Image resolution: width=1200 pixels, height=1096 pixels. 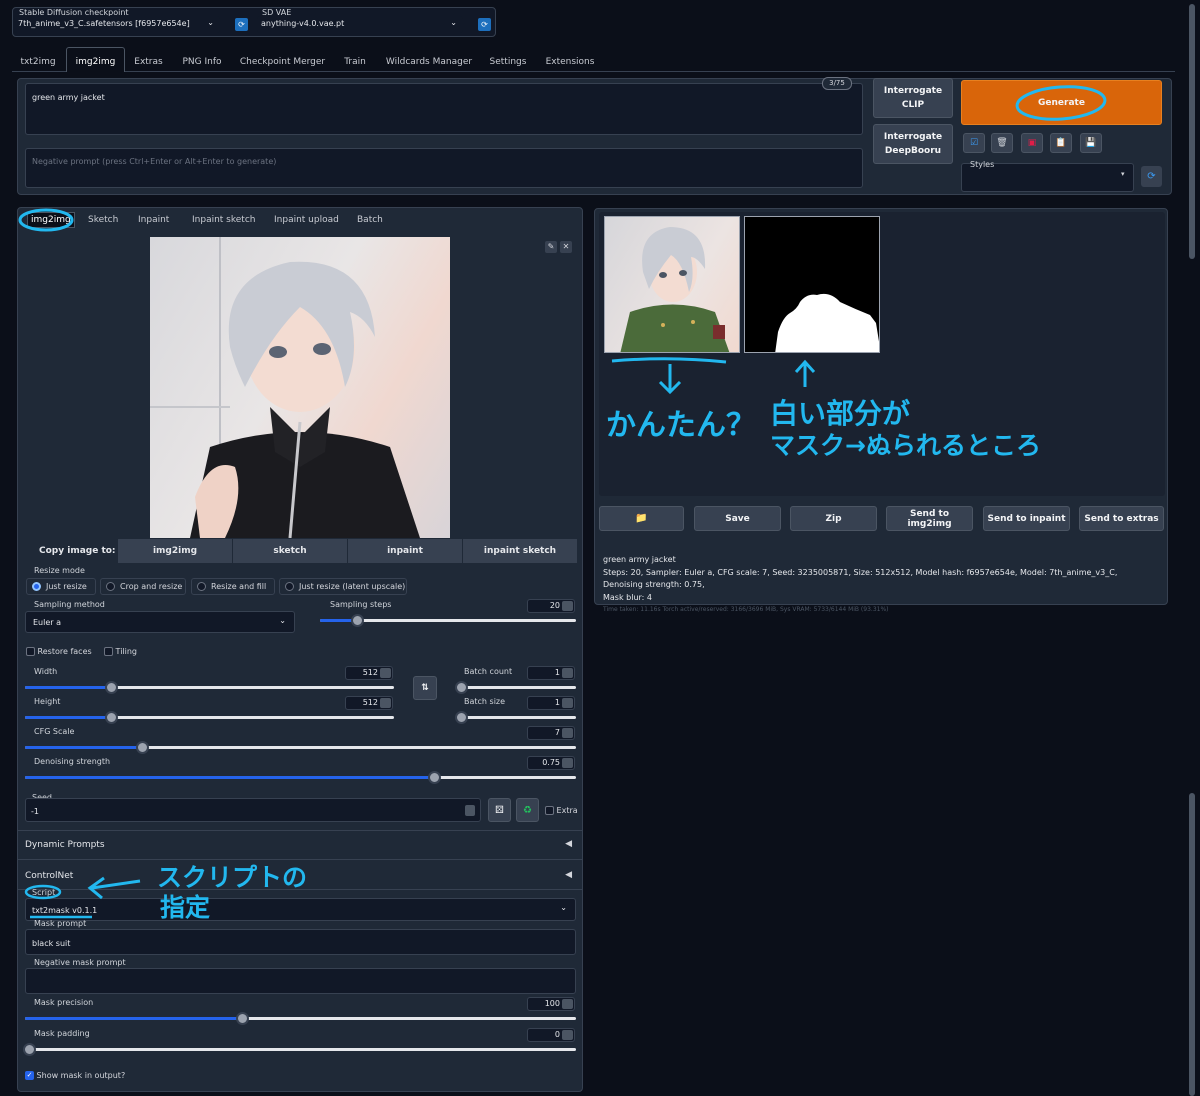 I want to click on refresh-vae-icon: ⟳, so click(x=484, y=24).